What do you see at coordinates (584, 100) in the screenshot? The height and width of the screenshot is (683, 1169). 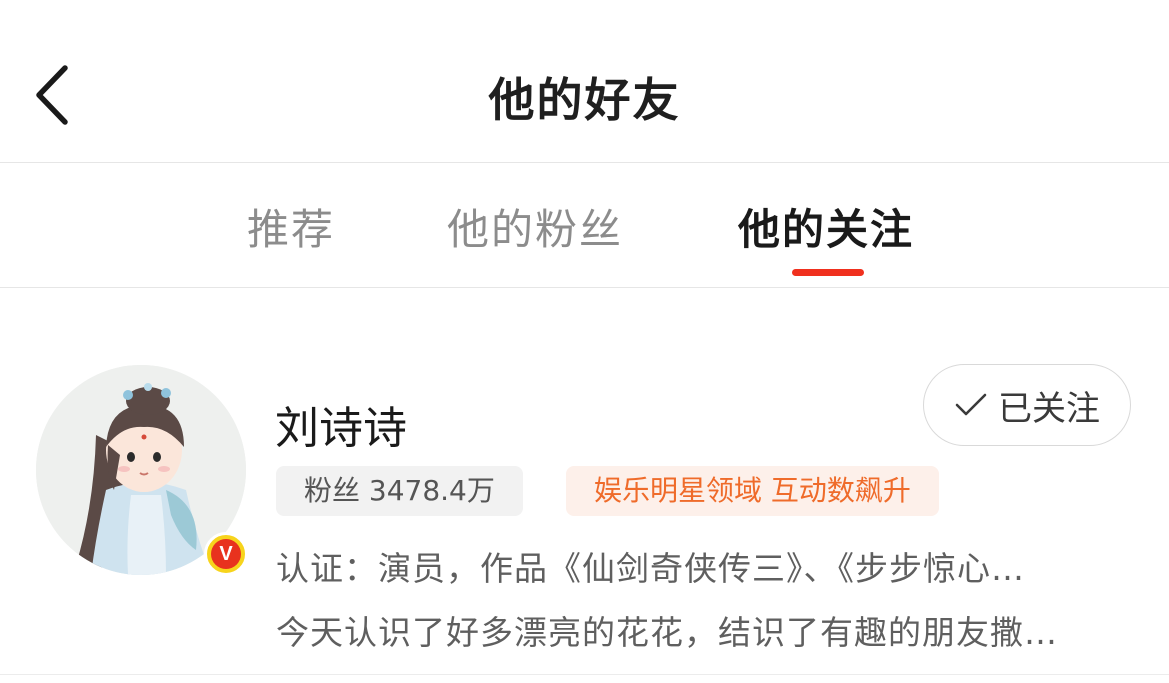 I see `page-title: 他的好友` at bounding box center [584, 100].